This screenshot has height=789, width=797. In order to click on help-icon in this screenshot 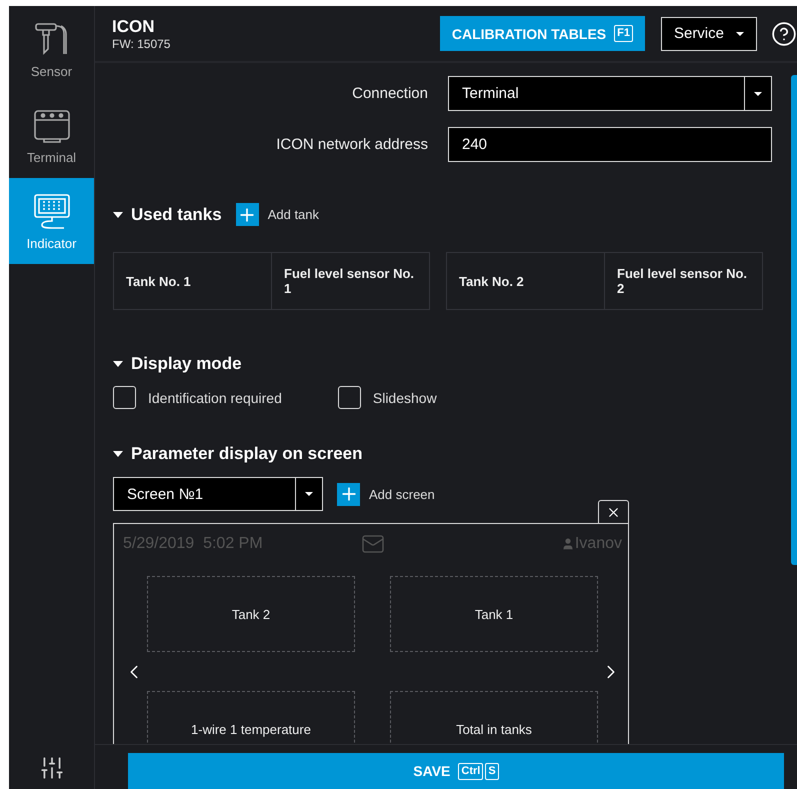, I will do `click(784, 33)`.